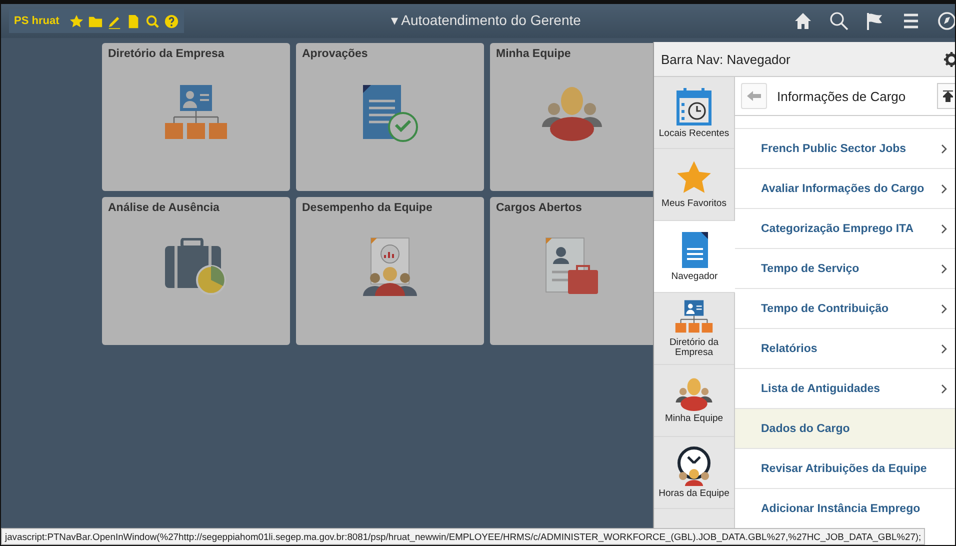  I want to click on calendar-clock-icon, so click(694, 106).